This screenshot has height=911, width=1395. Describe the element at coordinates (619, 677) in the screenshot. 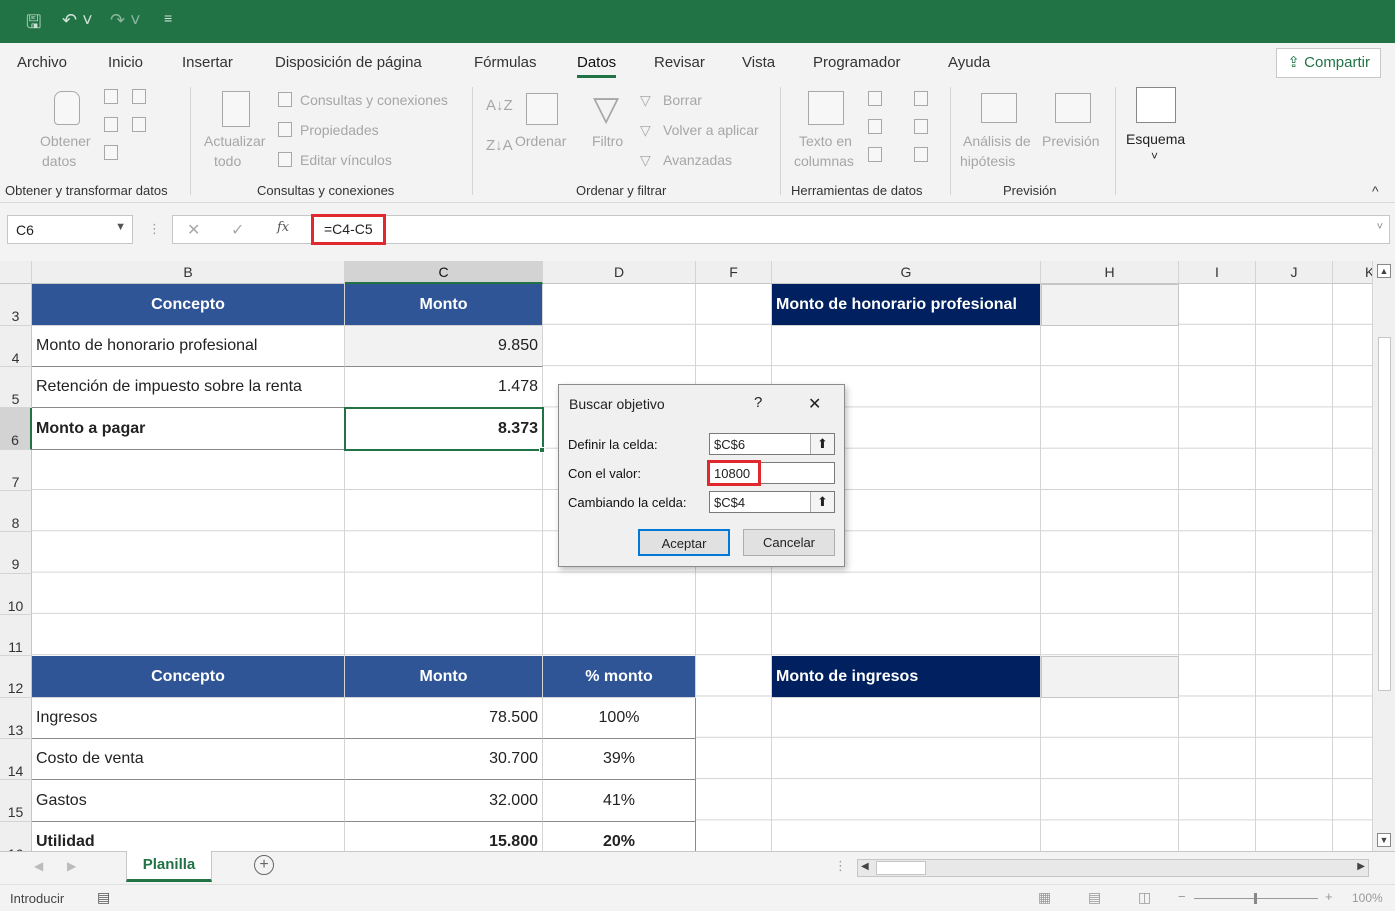

I see `table2-header-porcentaje: % monto` at that location.